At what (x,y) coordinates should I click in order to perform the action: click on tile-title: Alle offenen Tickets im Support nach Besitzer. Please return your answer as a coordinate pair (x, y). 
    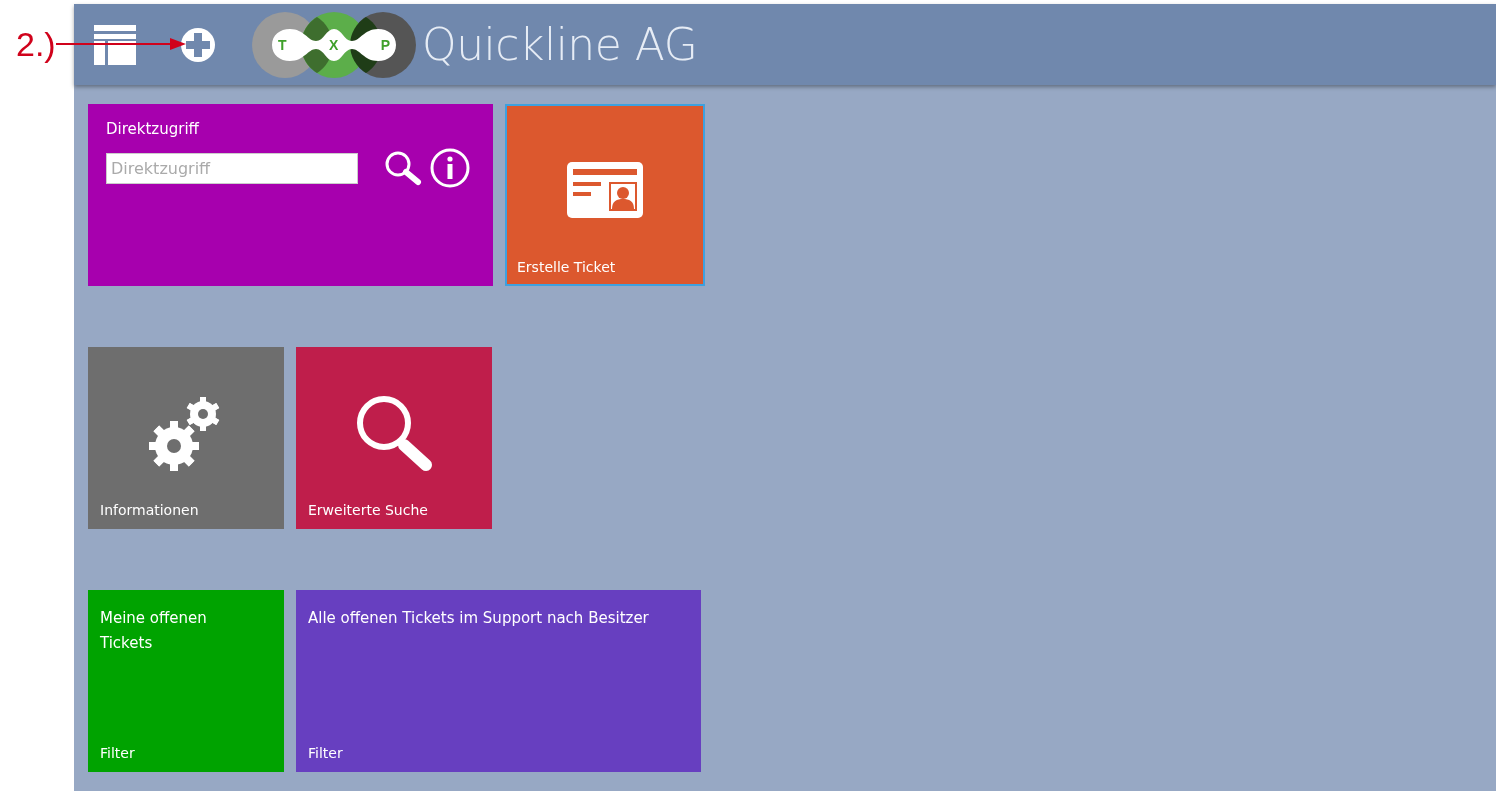
    Looking at the image, I should click on (478, 618).